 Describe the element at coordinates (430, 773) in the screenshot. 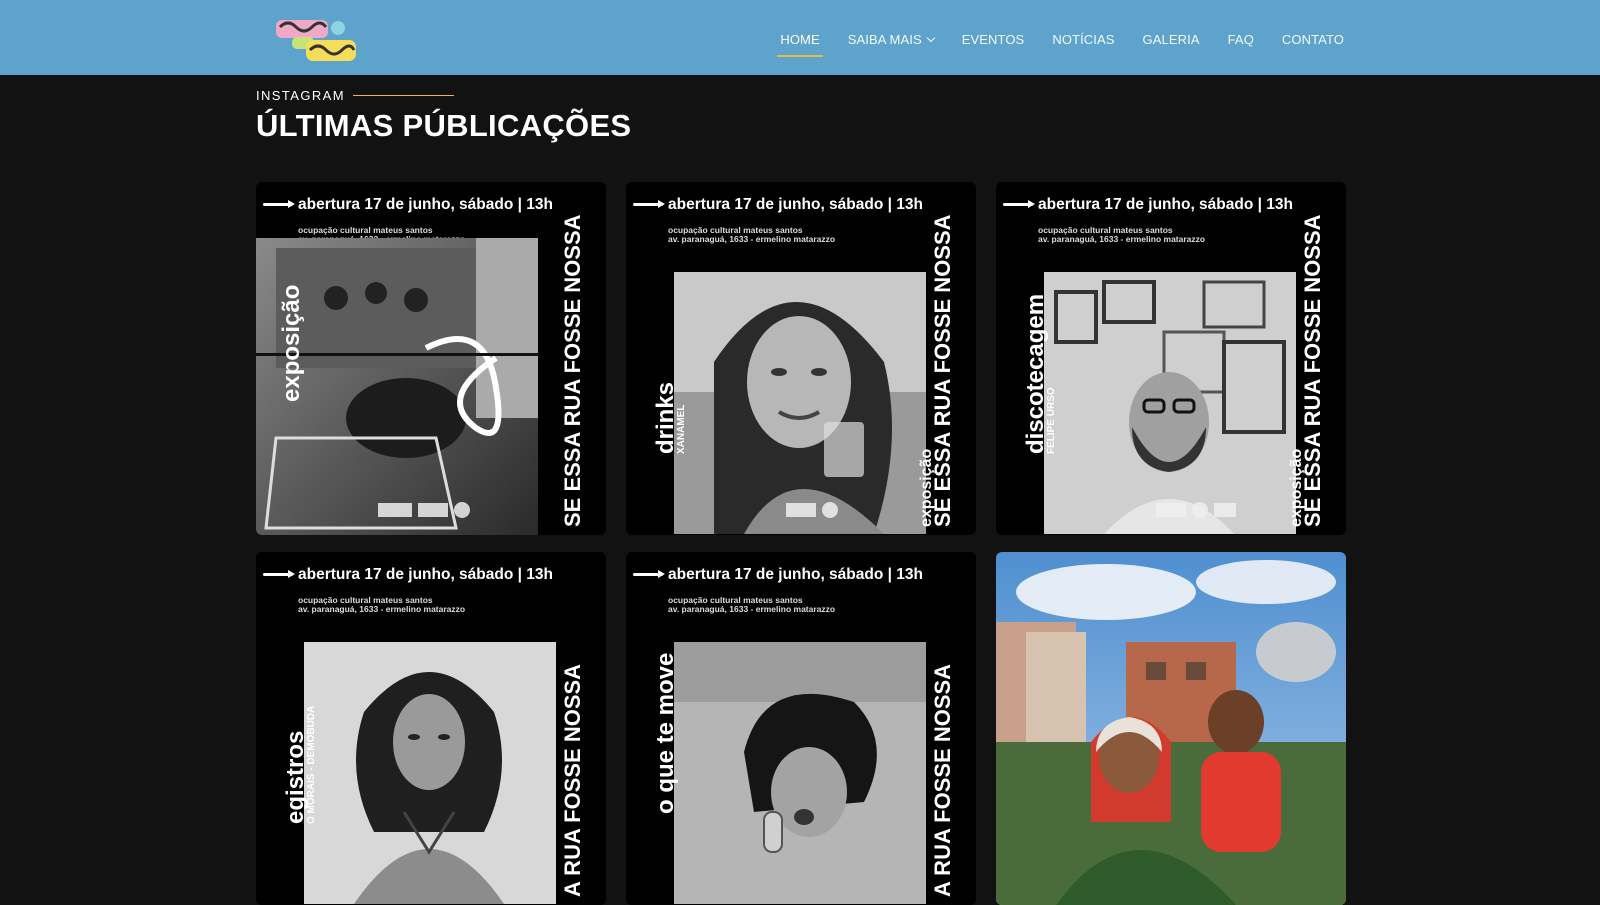

I see `post-photo-man-curly-hair` at that location.